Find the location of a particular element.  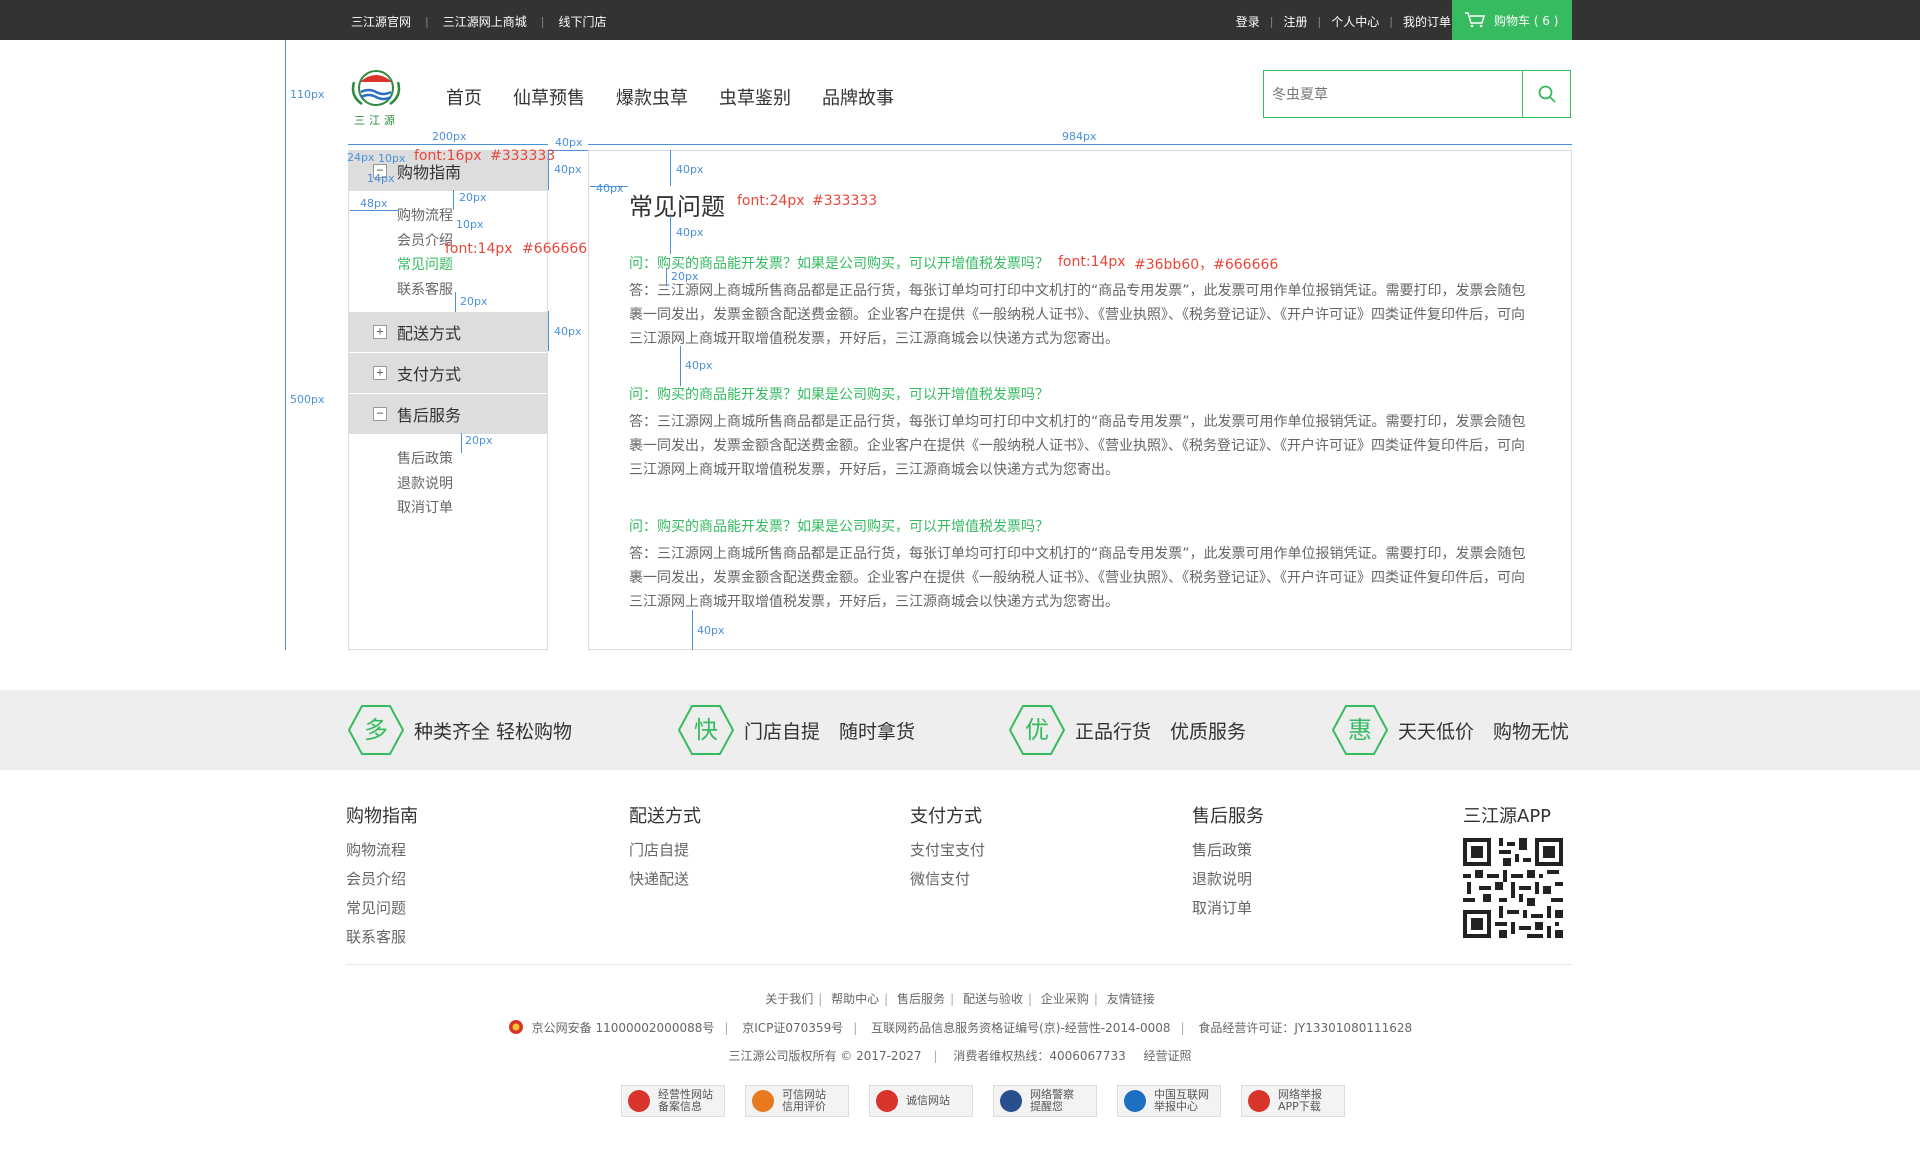

cart-label: 购物车 ( 6 ) is located at coordinates (1526, 20).